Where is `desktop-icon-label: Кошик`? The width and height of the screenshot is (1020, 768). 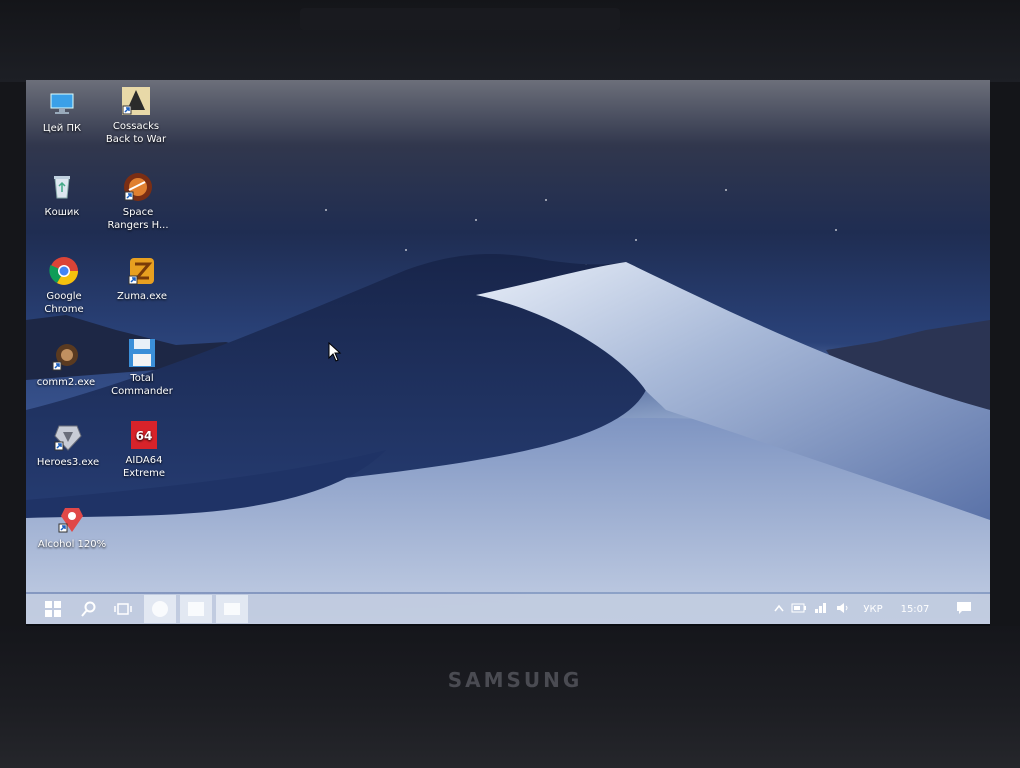
desktop-icon-label: Кошик is located at coordinates (62, 212).